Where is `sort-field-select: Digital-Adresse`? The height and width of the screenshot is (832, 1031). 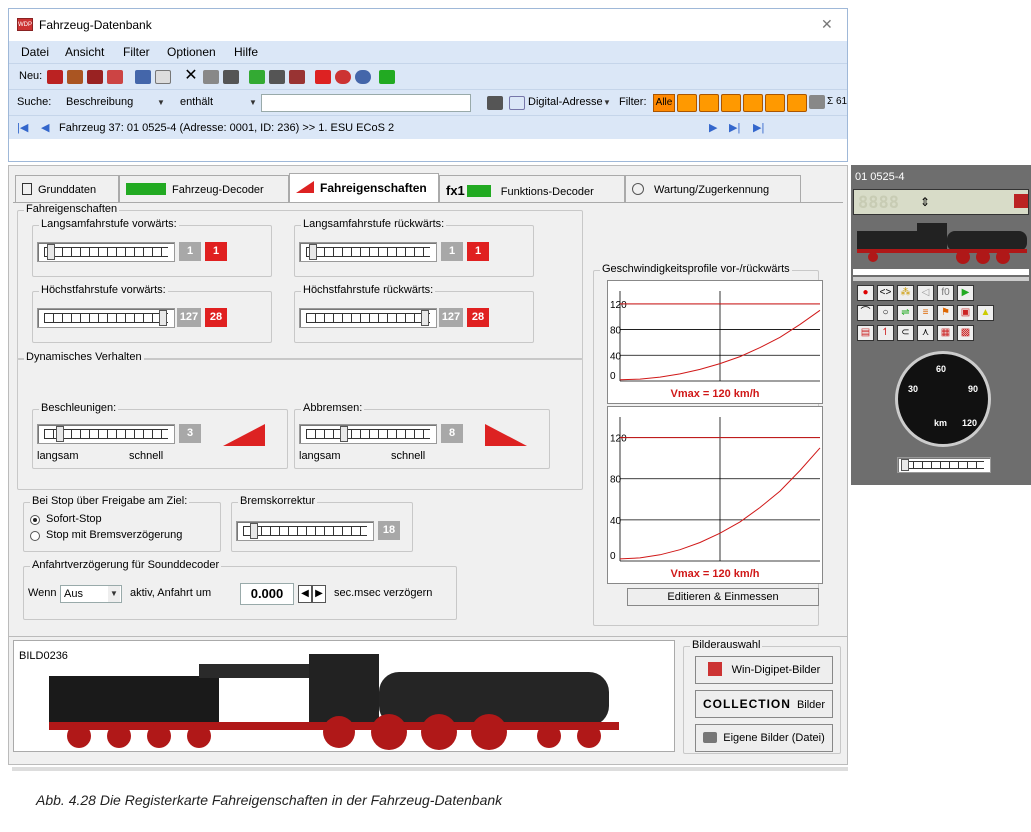
sort-field-select: Digital-Adresse is located at coordinates (565, 103).